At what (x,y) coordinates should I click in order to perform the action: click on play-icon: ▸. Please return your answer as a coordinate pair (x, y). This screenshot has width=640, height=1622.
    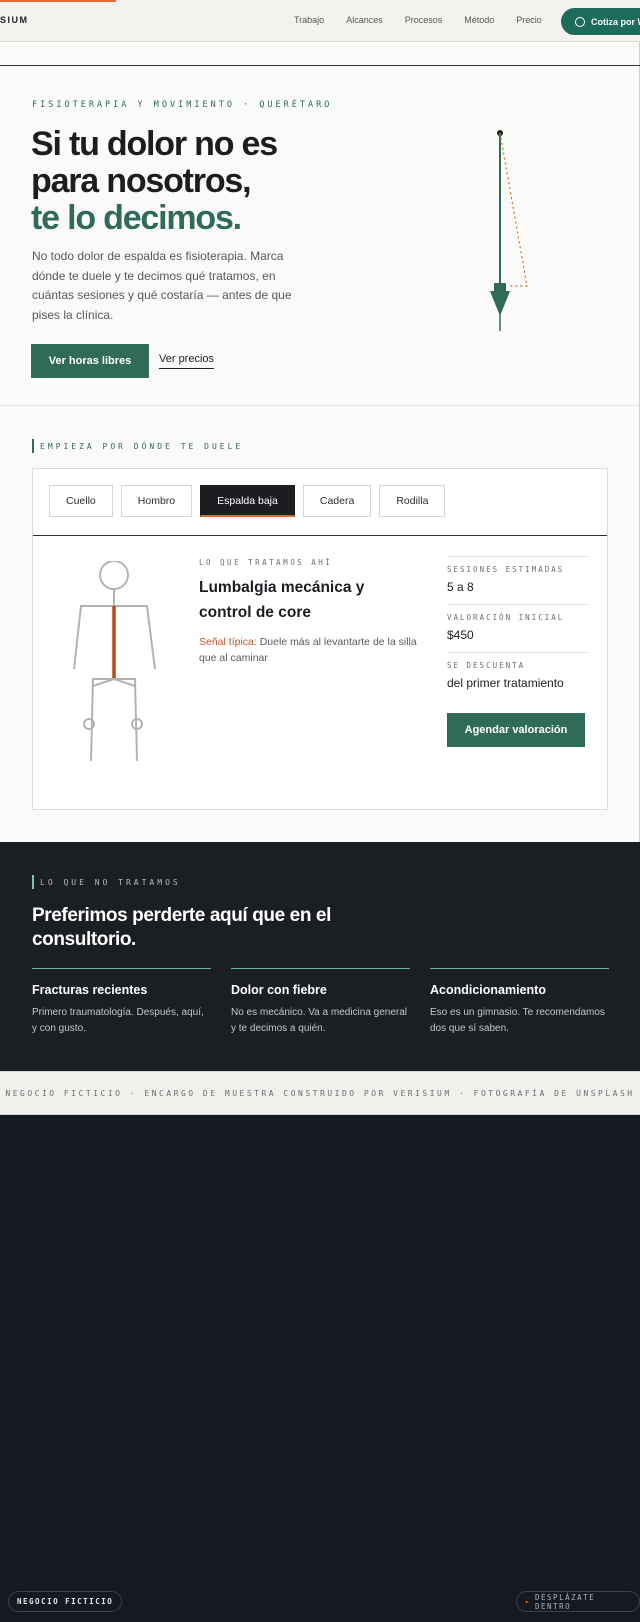
    Looking at the image, I should click on (528, 1601).